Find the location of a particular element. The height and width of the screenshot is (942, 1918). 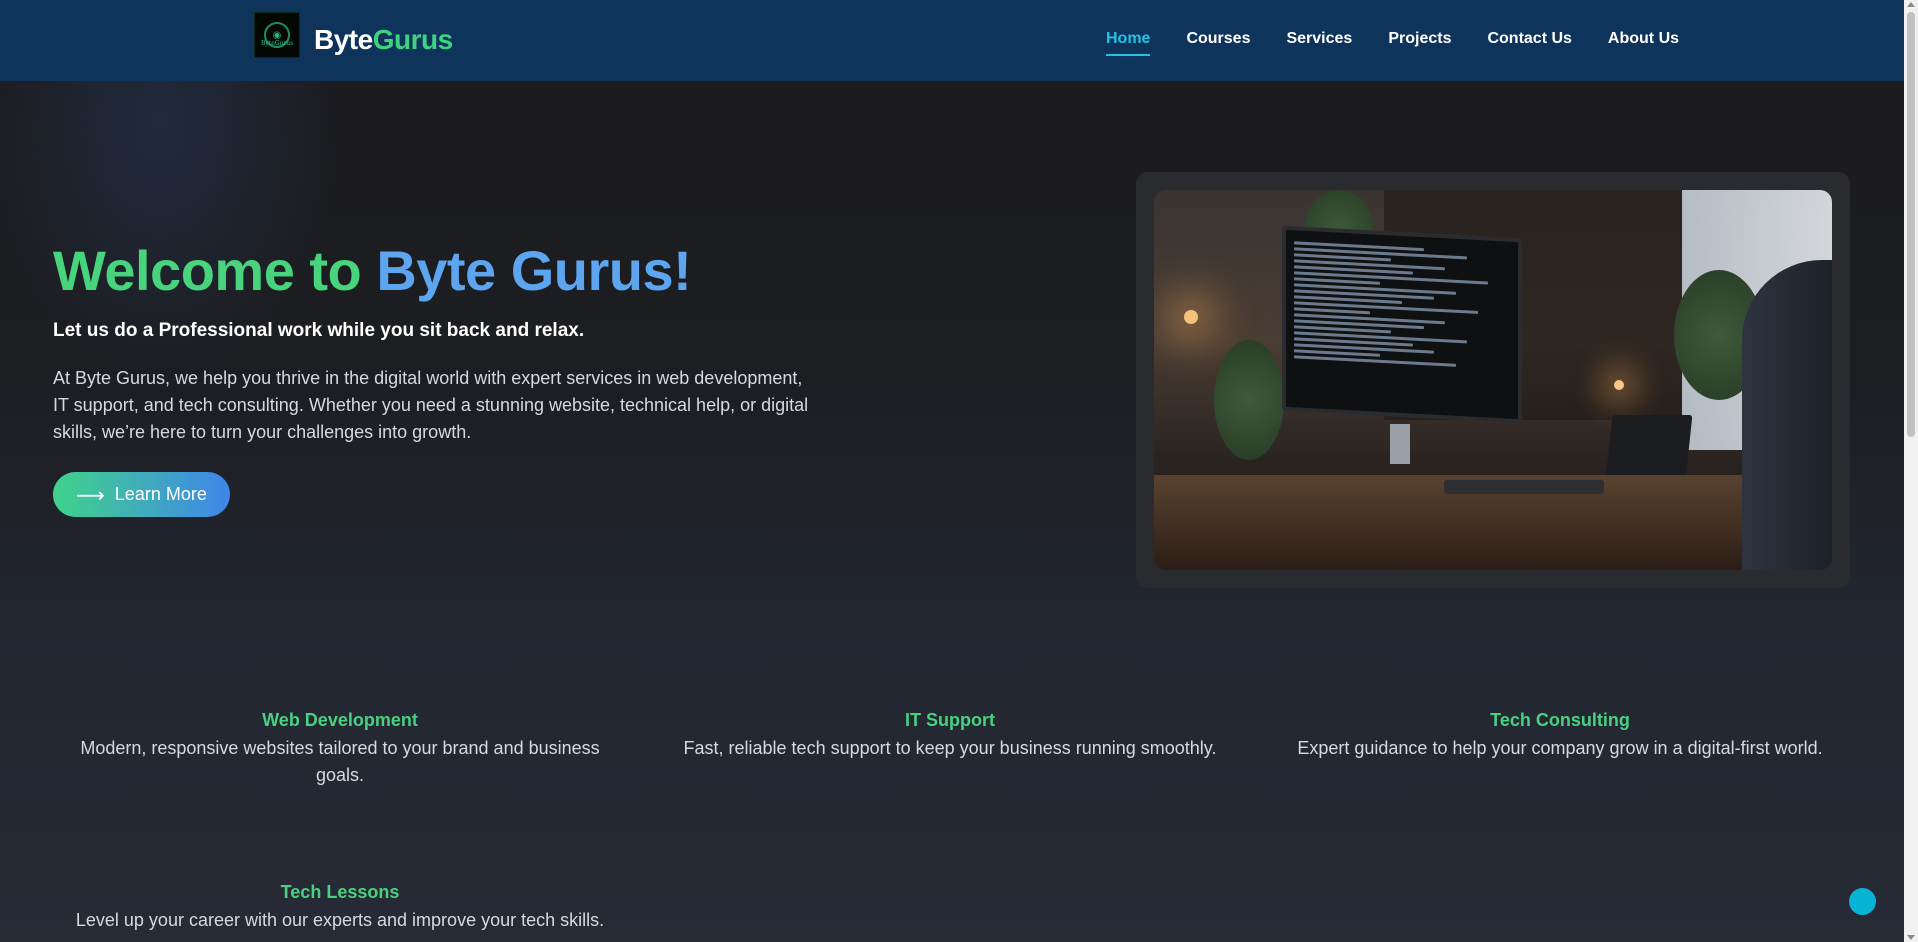

nav-projects: Projects is located at coordinates (1419, 41).